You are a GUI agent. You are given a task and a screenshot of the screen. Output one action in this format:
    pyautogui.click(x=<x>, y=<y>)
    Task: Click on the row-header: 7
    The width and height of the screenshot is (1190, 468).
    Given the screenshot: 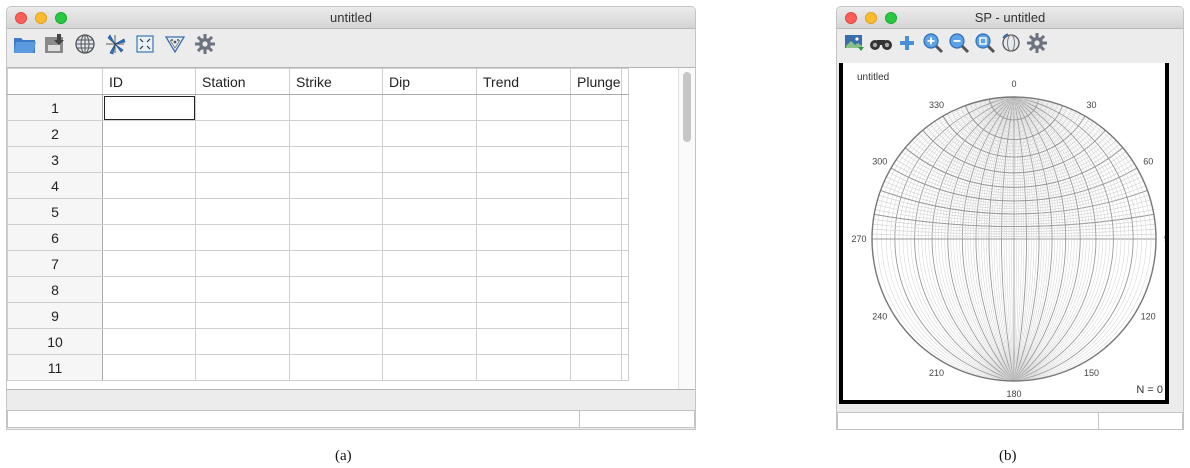 What is the action you would take?
    pyautogui.click(x=55, y=263)
    